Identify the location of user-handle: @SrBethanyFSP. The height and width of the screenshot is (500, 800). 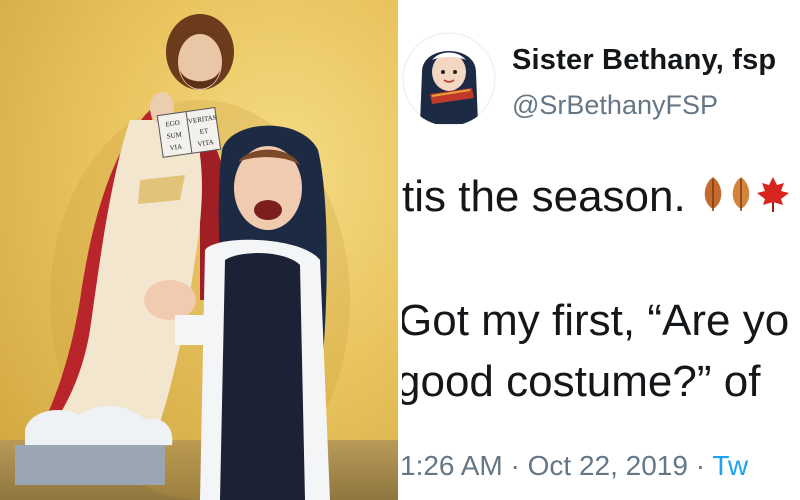
(615, 105).